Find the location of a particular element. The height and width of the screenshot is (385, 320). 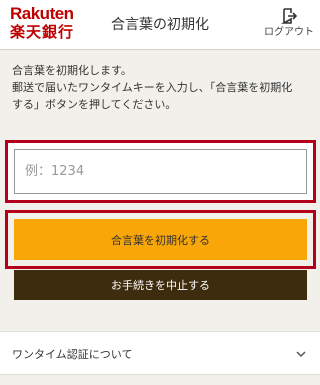

rakuten-bank-logo: Rakuten 楽天銀行 is located at coordinates (45, 25).